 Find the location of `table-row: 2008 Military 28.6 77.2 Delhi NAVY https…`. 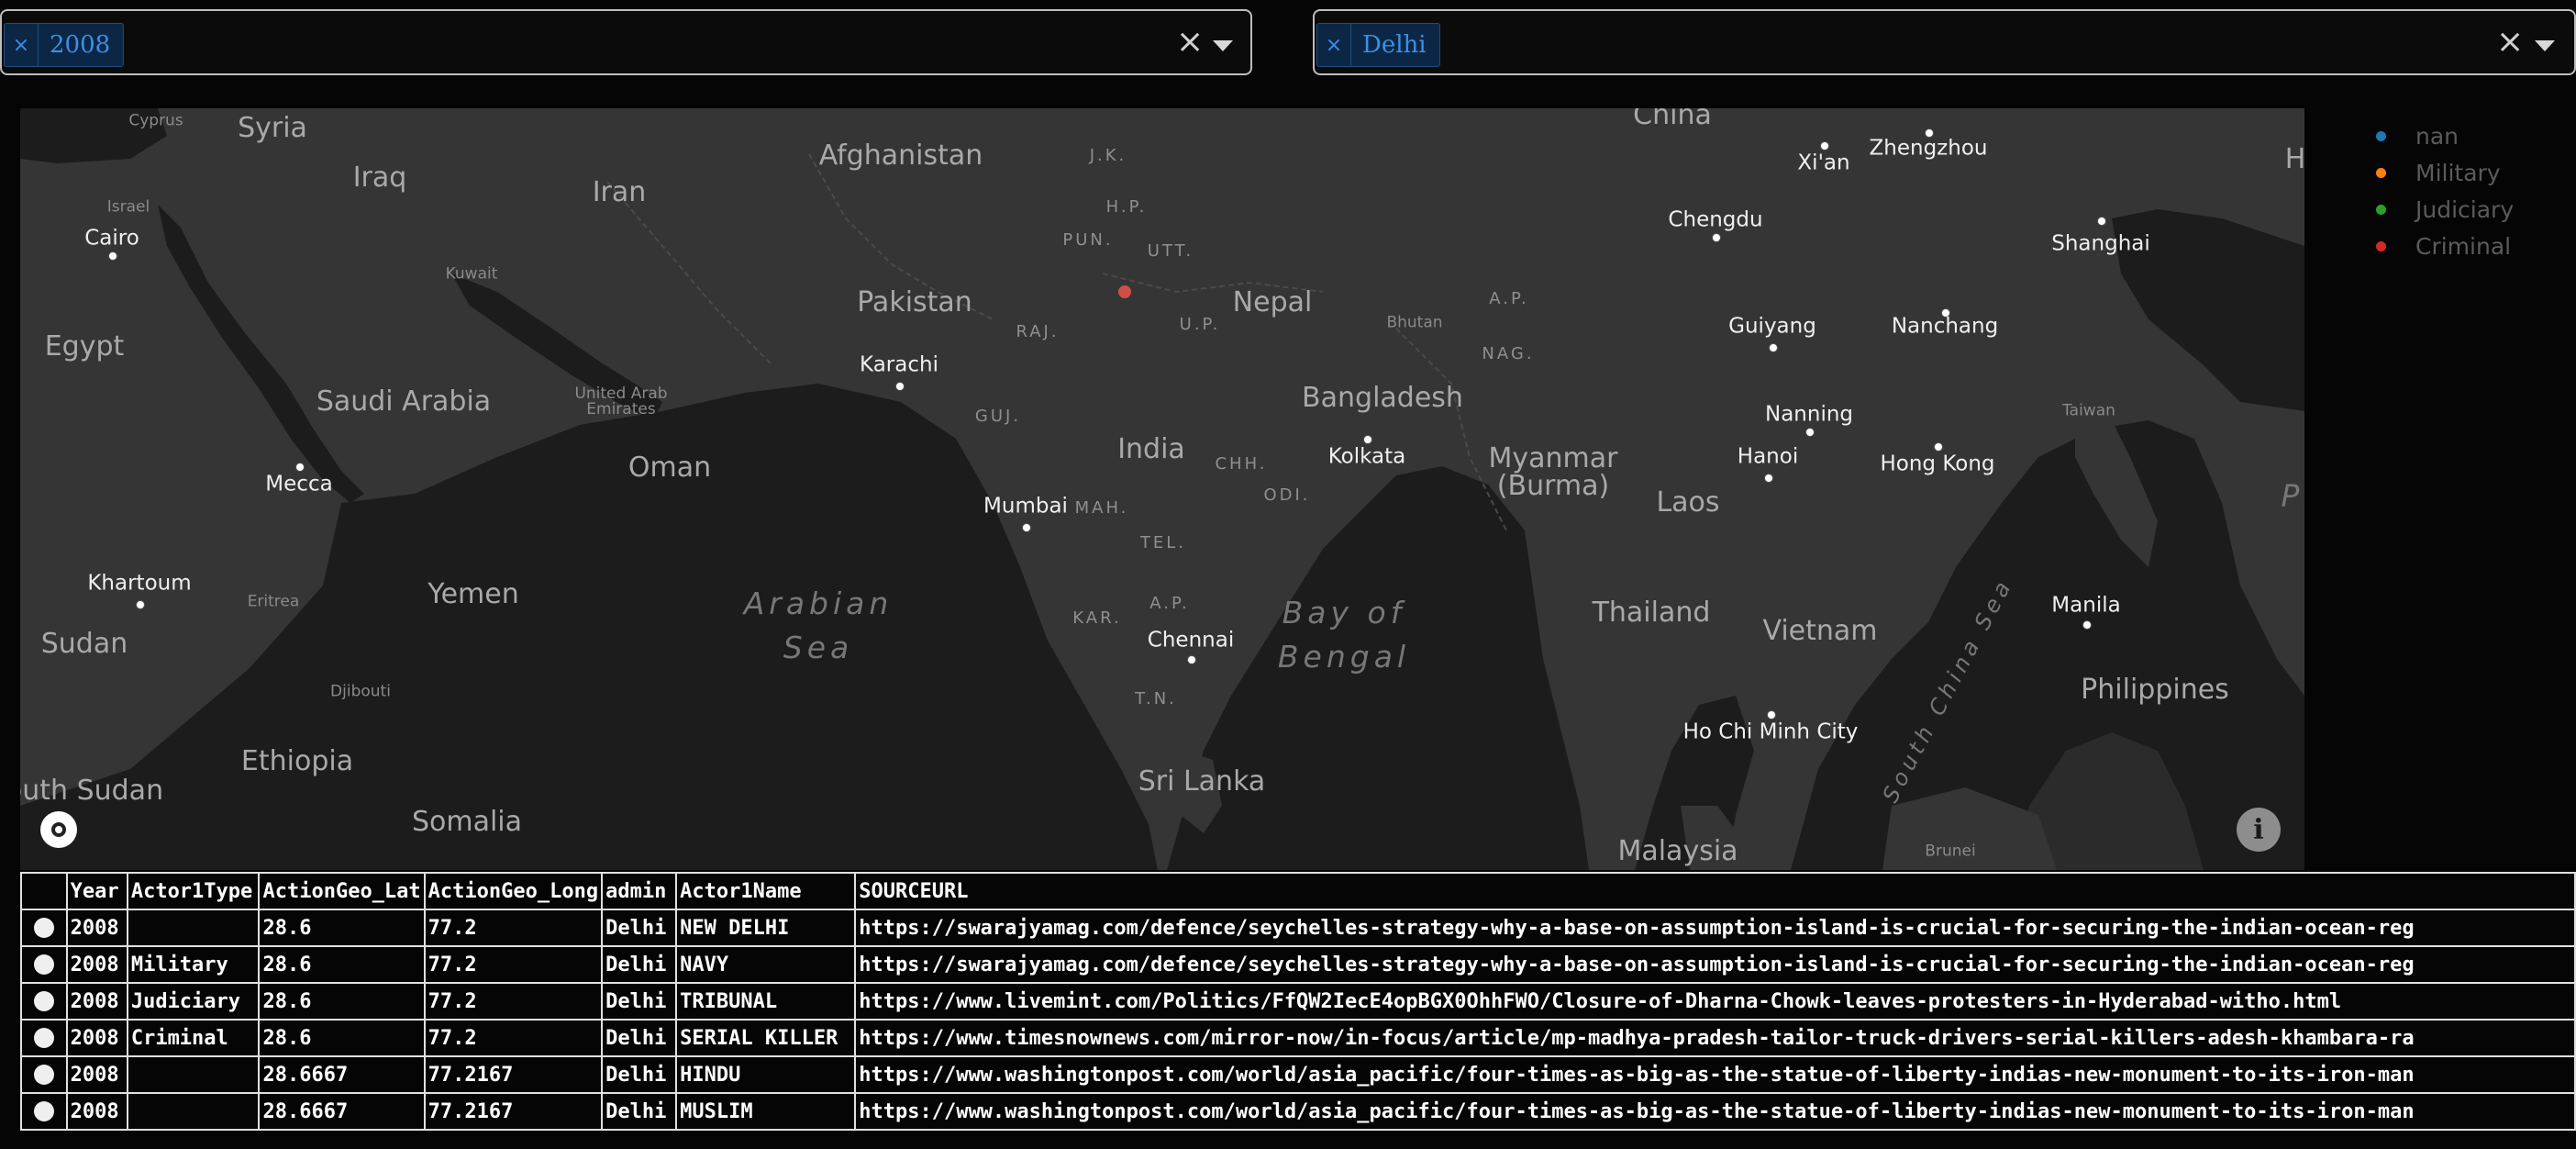

table-row: 2008 Military 28.6 77.2 Delhi NAVY https… is located at coordinates (1298, 964).